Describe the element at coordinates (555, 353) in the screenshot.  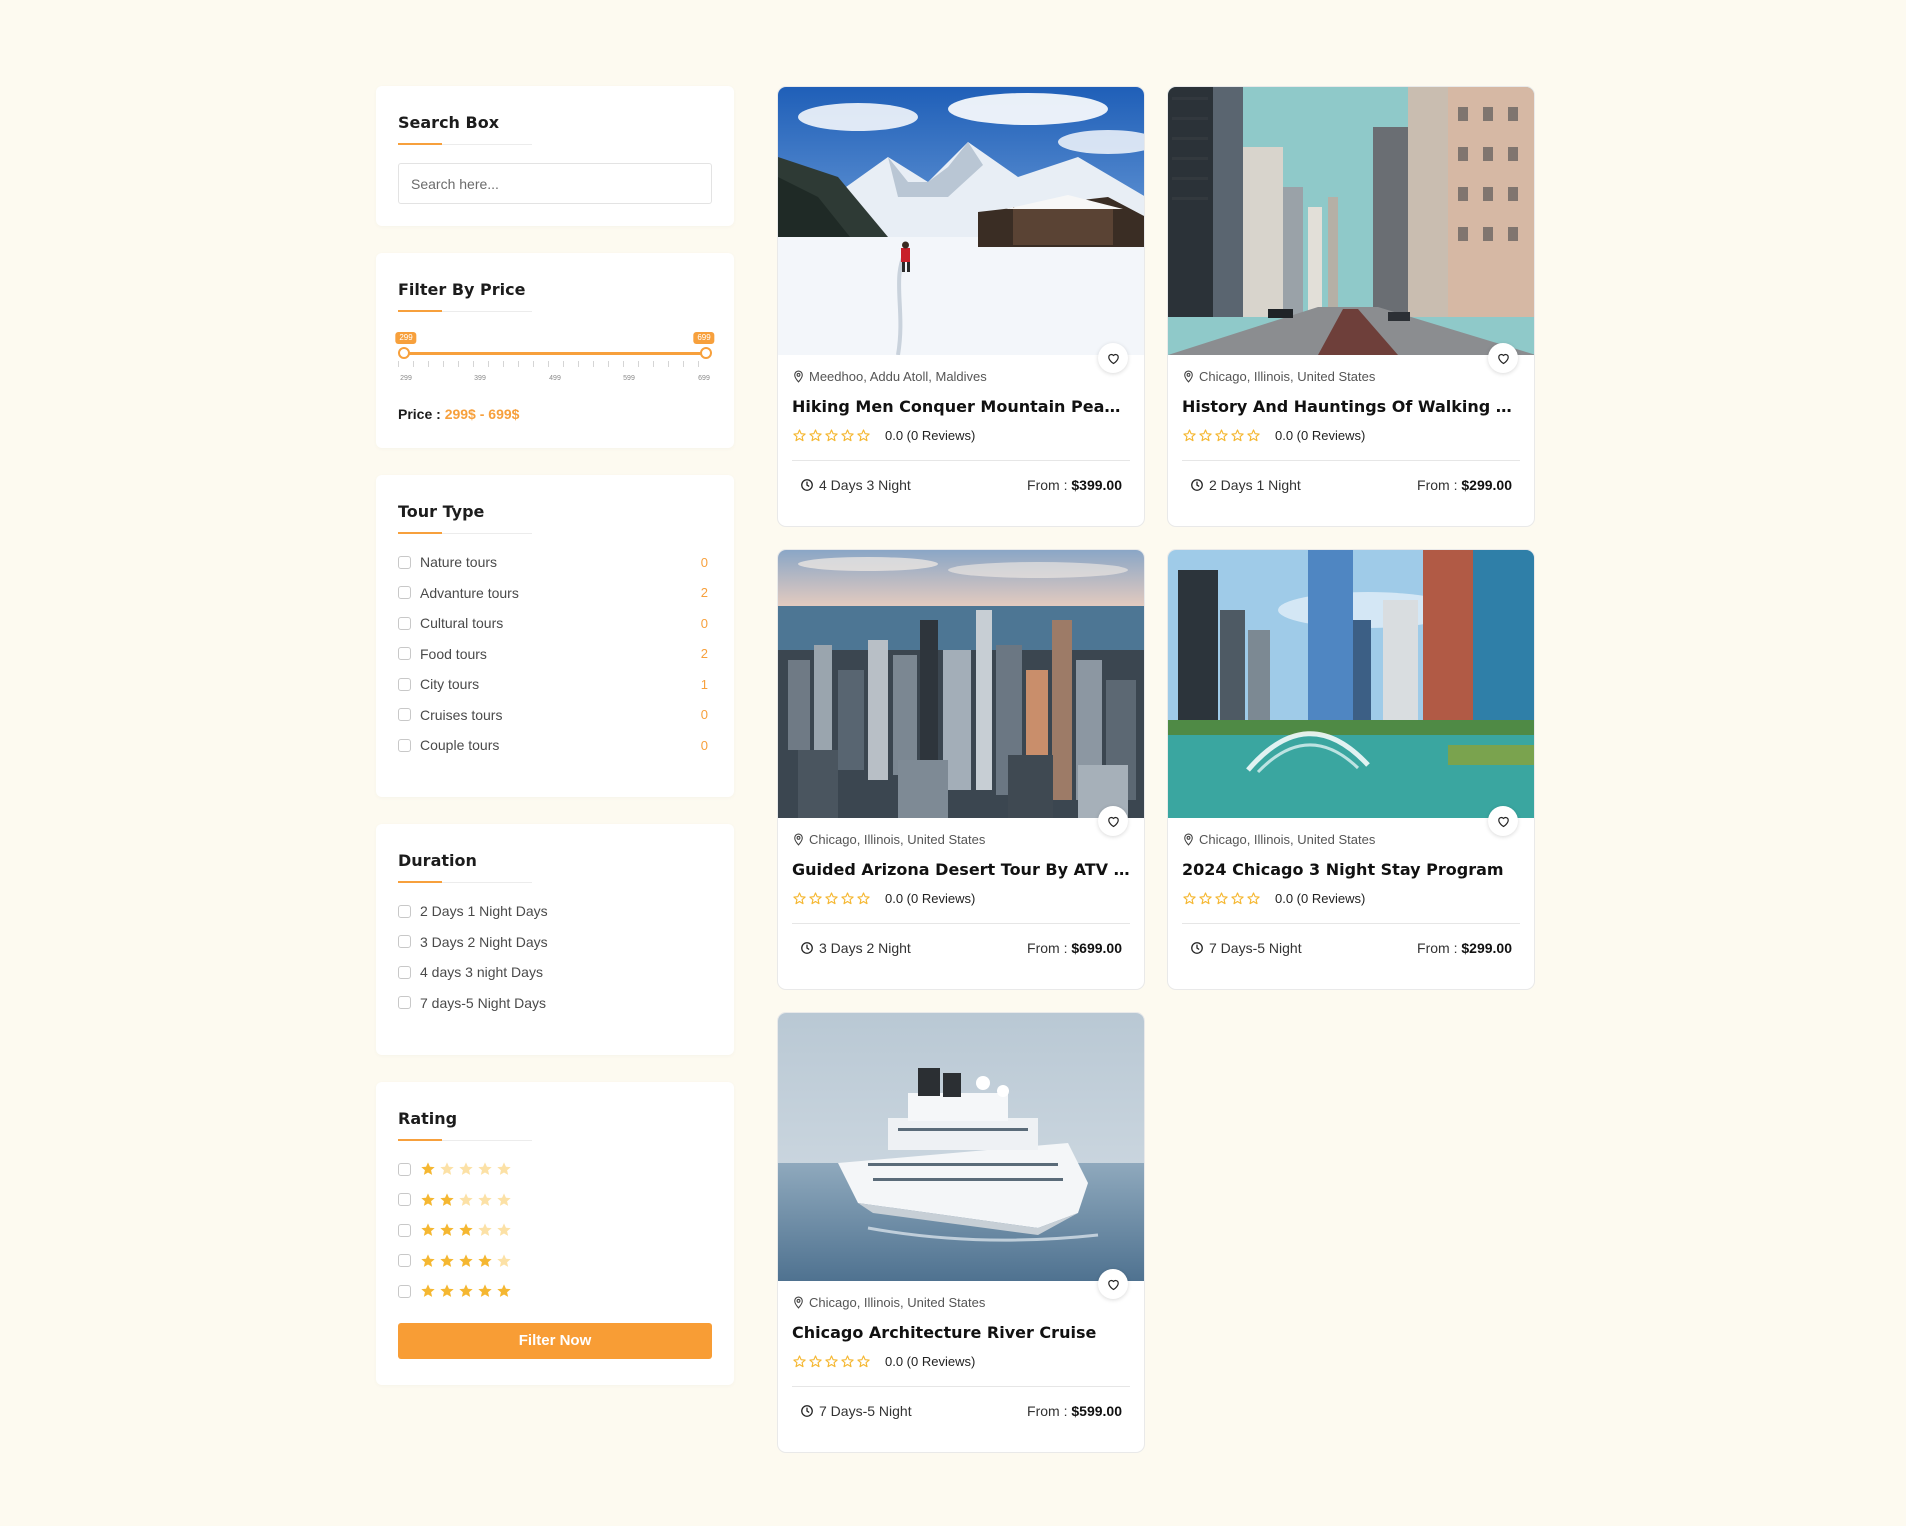
I see `price-range-track` at that location.